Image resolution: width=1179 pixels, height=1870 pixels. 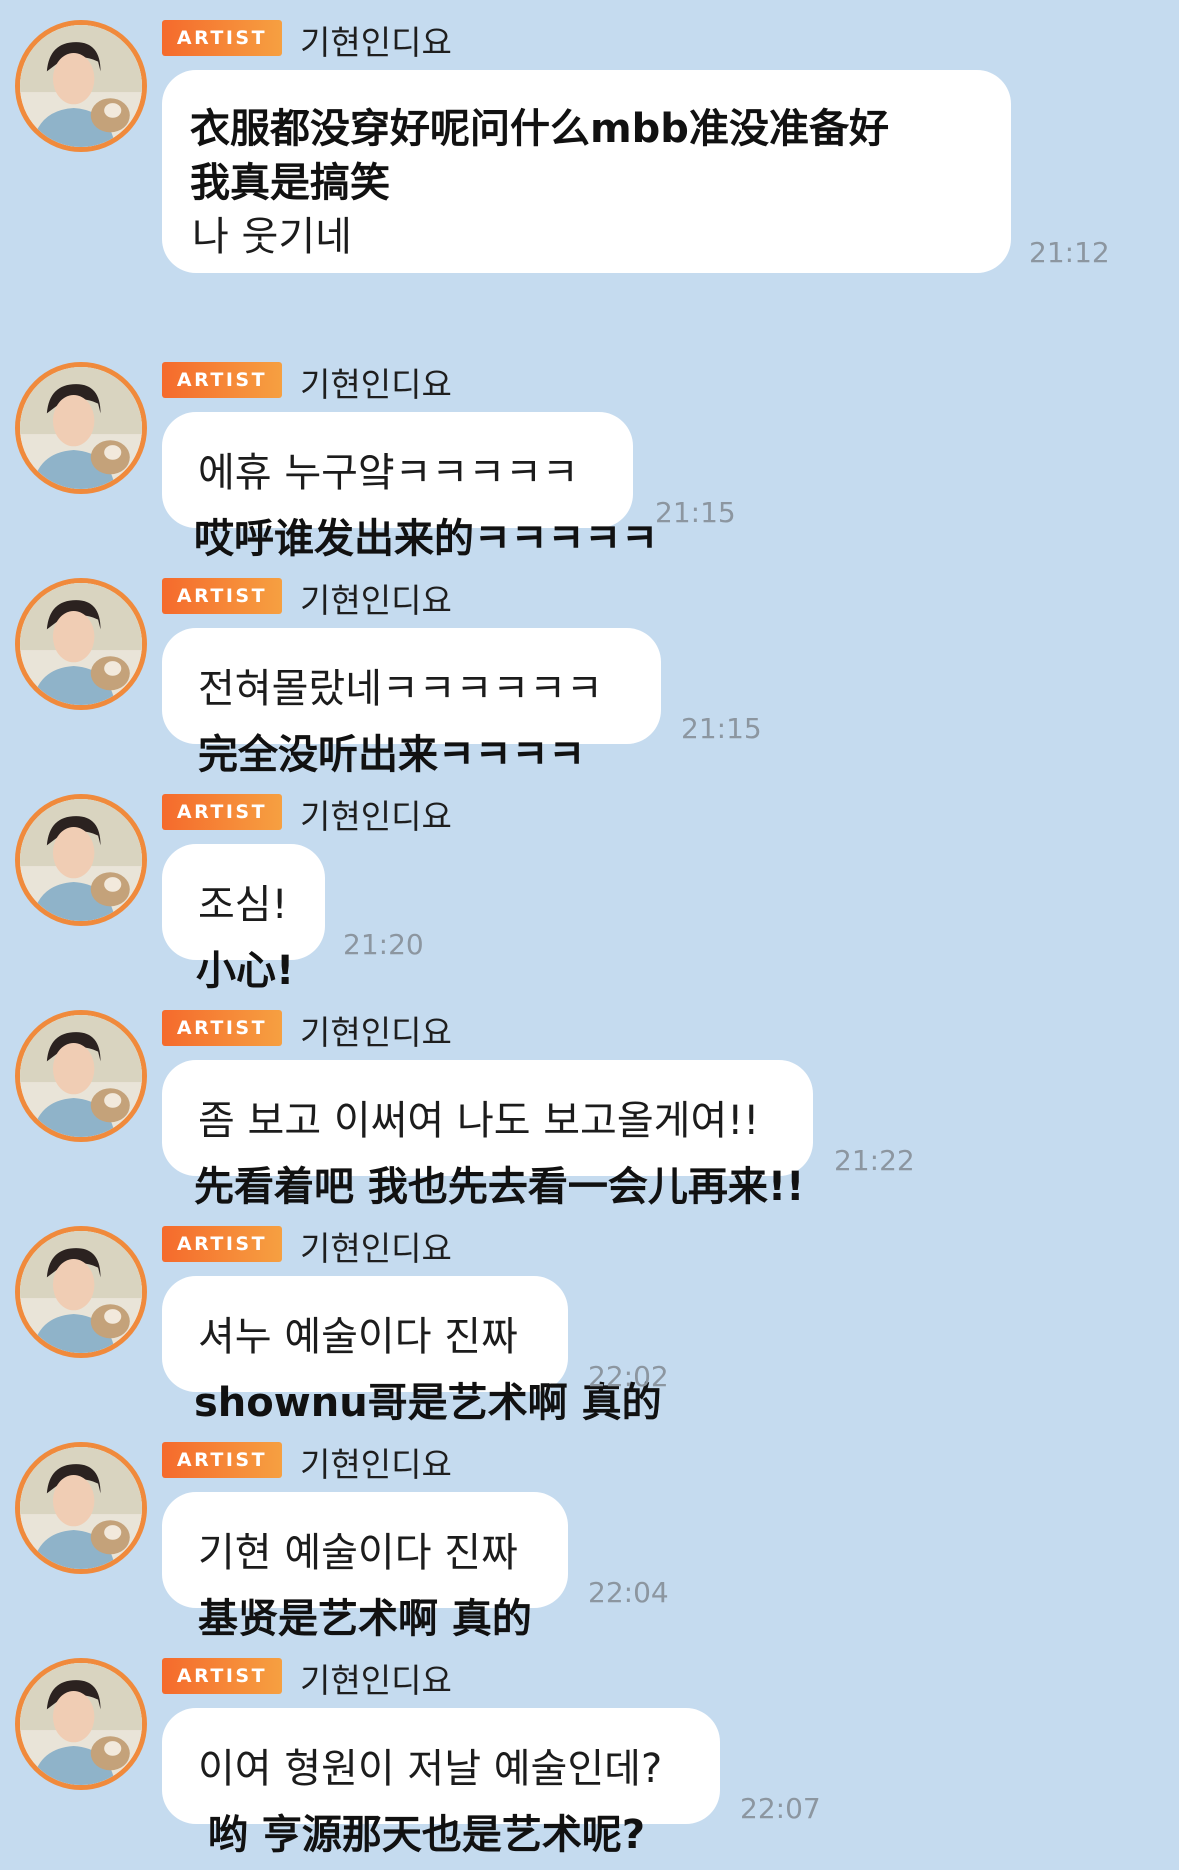 I want to click on message-translation: 哟 亨源那天也是艺术呢?, so click(x=427, y=1835).